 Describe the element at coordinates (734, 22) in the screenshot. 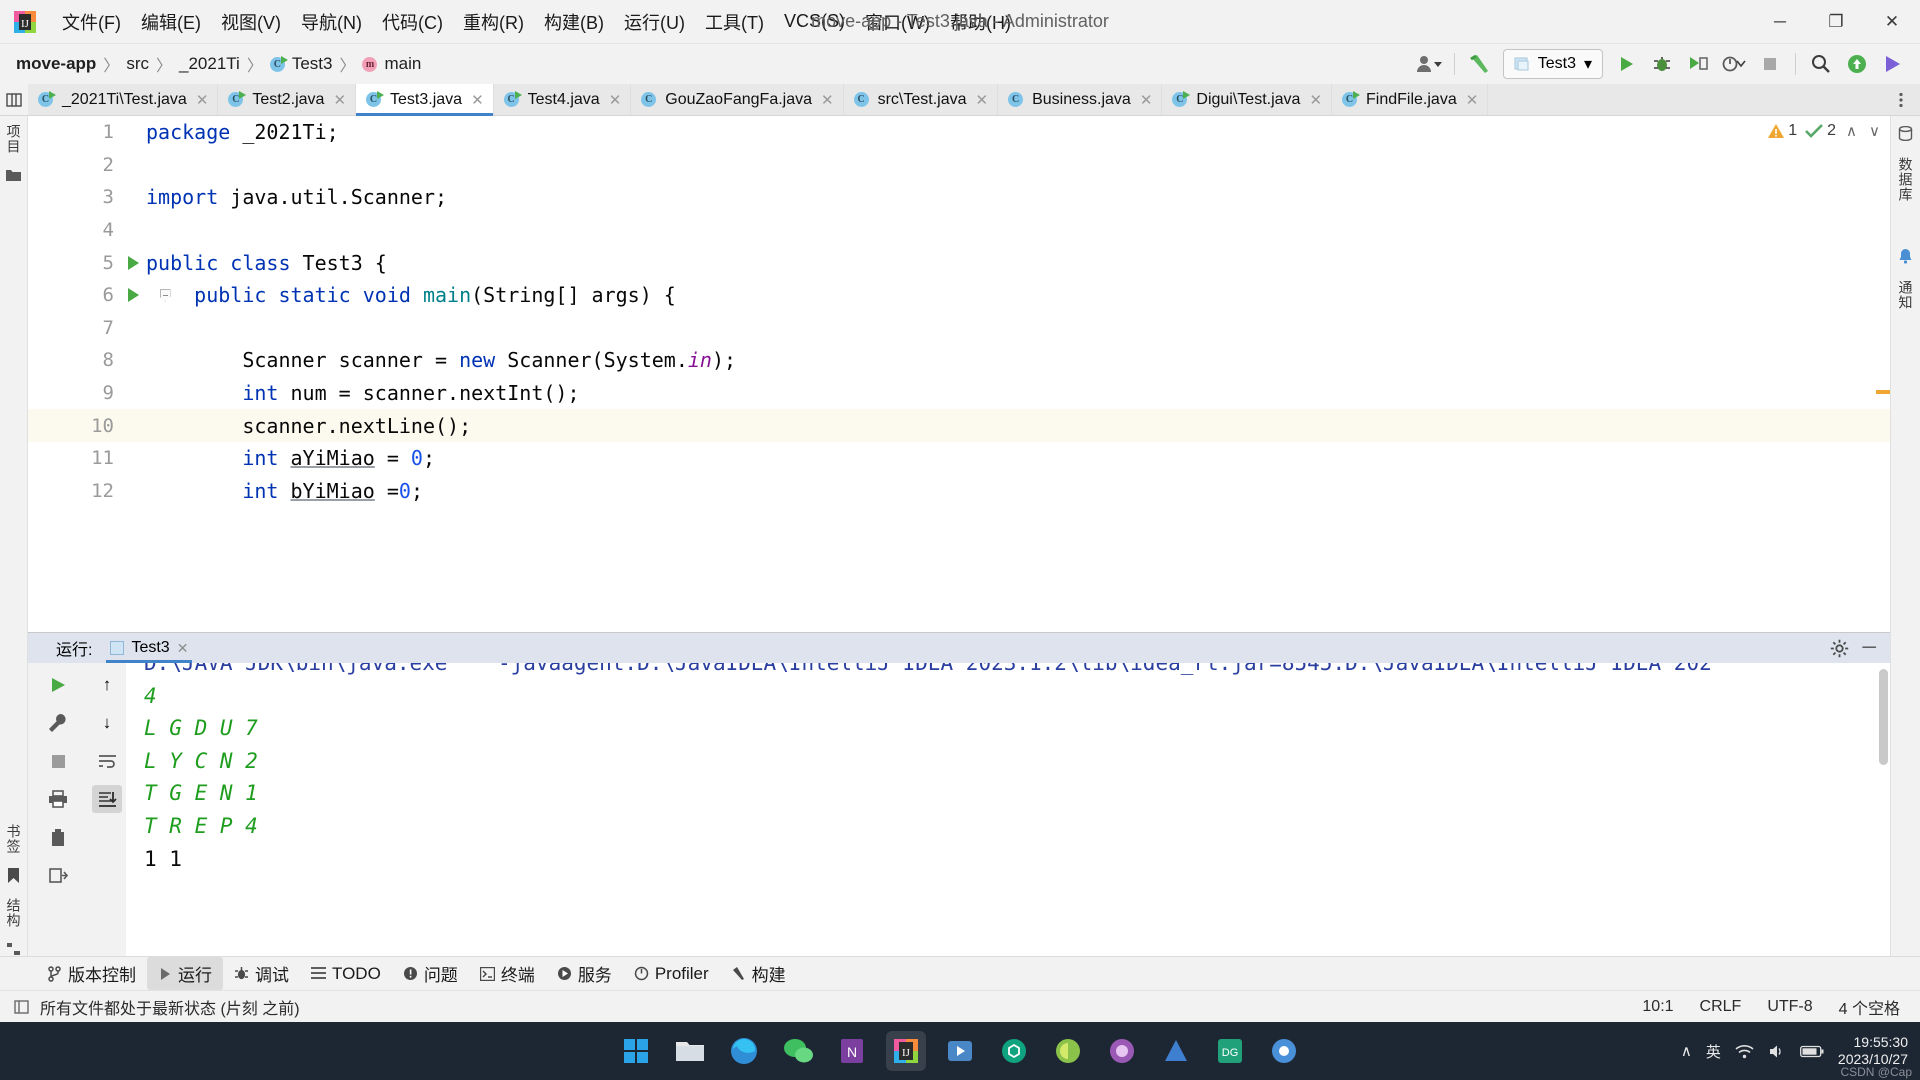

I see `menu-tools: 工具(T)` at that location.